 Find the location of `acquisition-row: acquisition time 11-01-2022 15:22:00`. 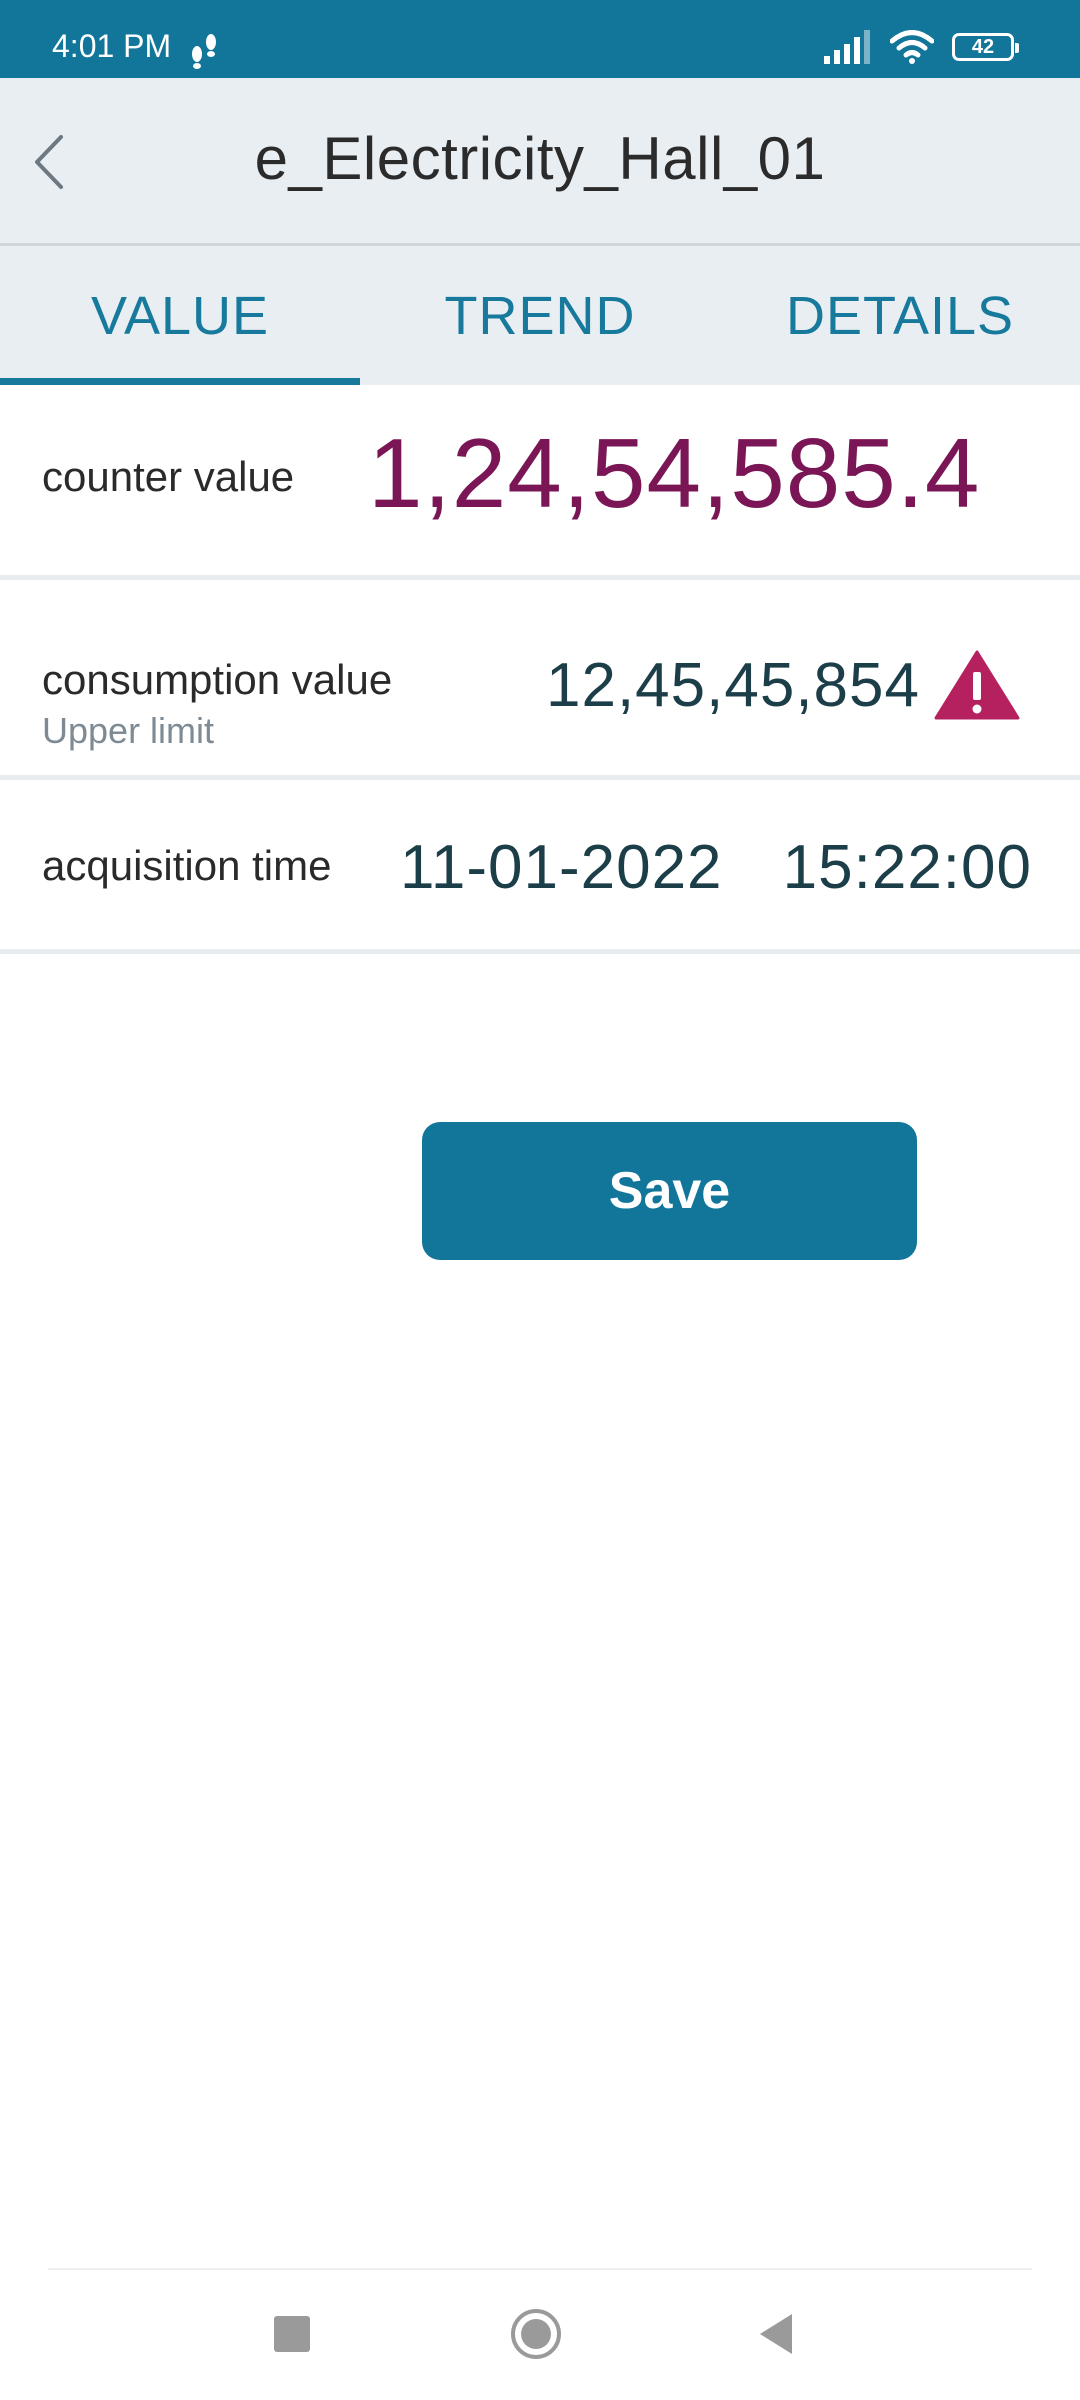

acquisition-row: acquisition time 11-01-2022 15:22:00 is located at coordinates (540, 867).